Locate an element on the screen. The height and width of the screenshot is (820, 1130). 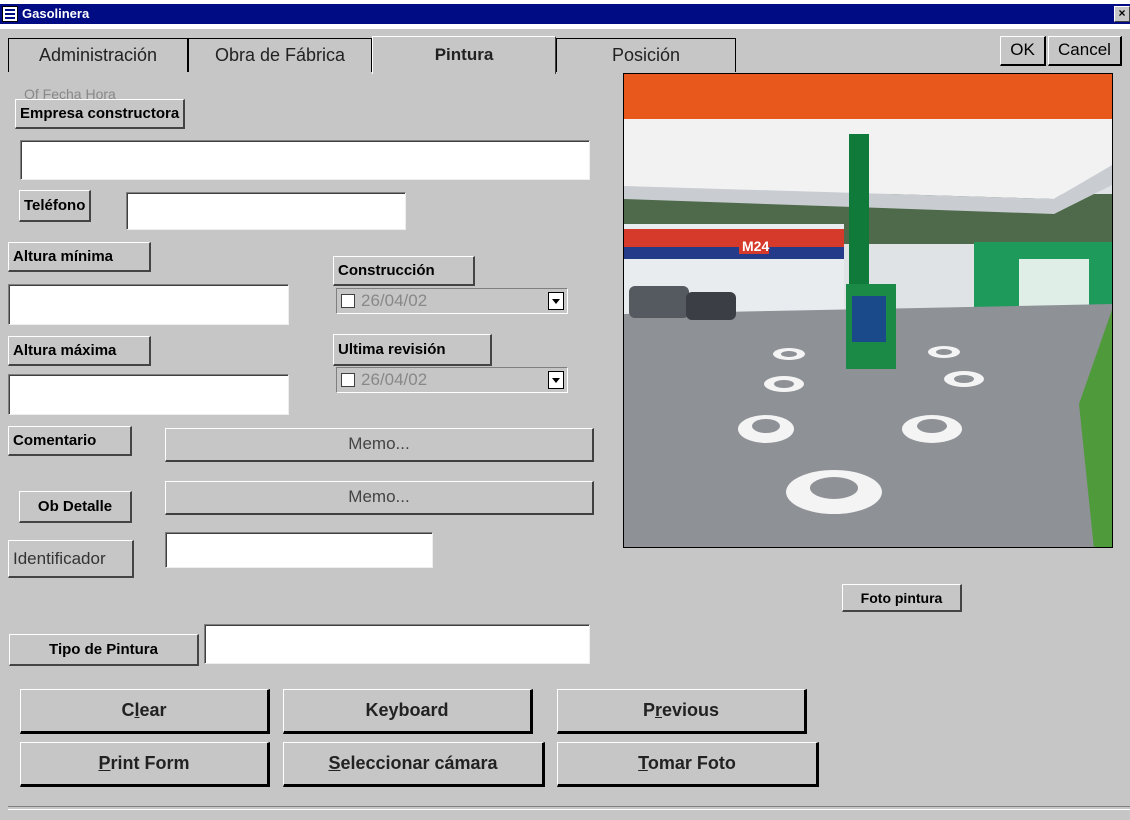
construccion-date-text: 26/04/02 is located at coordinates (394, 300).